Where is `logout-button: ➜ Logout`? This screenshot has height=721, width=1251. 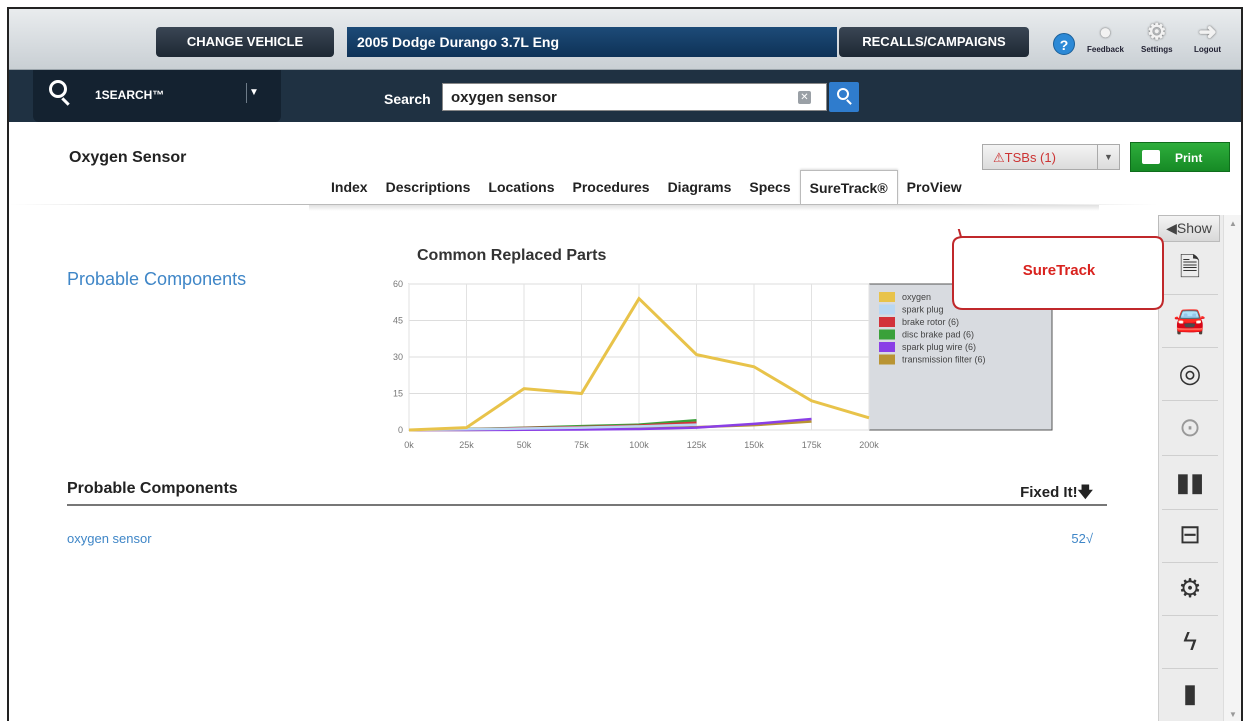 logout-button: ➜ Logout is located at coordinates (1207, 36).